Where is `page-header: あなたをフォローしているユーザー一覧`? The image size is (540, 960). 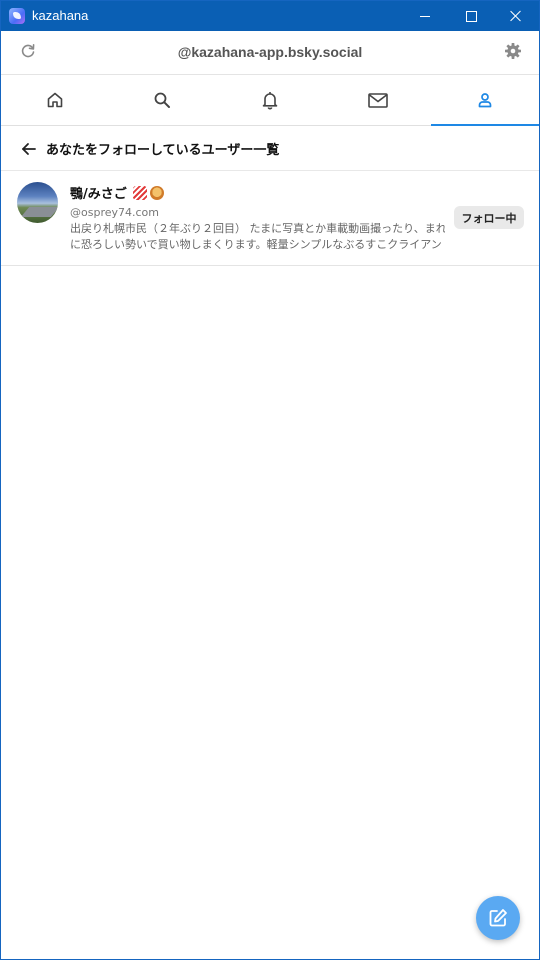 page-header: あなたをフォローしているユーザー一覧 is located at coordinates (270, 148).